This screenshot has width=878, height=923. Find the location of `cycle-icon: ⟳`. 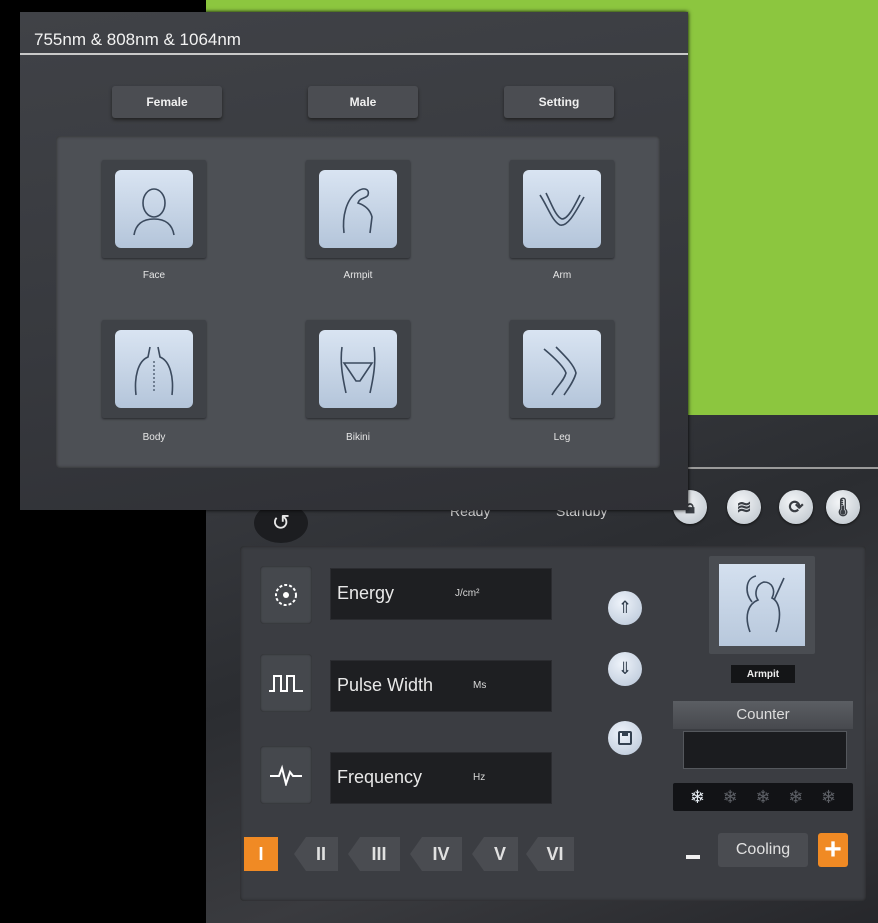

cycle-icon: ⟳ is located at coordinates (796, 507).